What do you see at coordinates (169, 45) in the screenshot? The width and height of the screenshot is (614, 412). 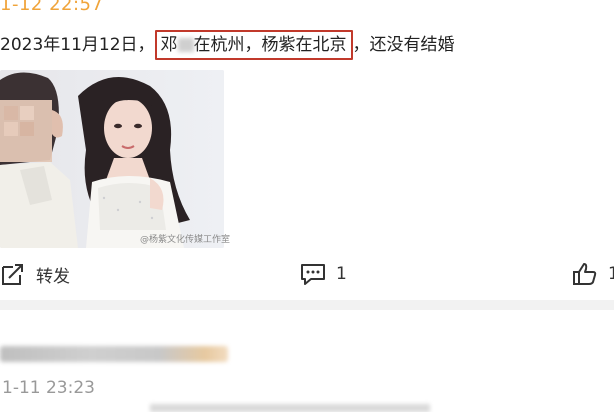 I see `highlight-text-part1: 邓` at bounding box center [169, 45].